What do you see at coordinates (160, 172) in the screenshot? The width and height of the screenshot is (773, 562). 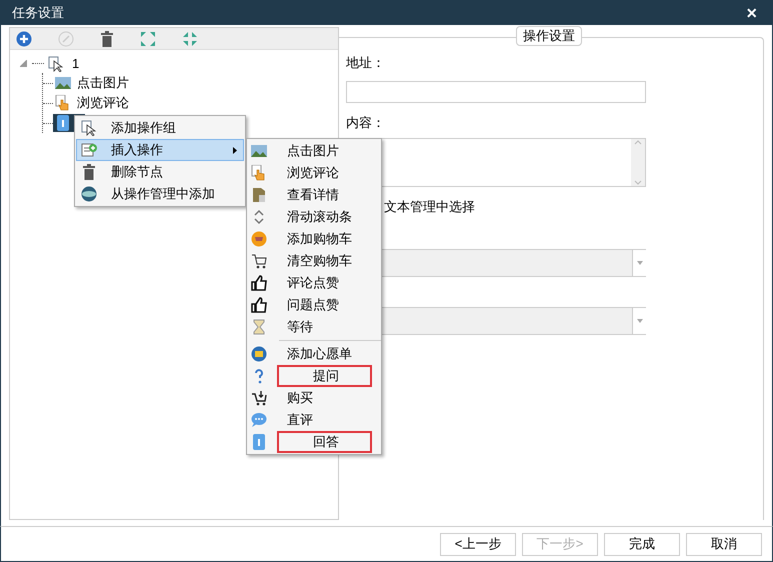 I see `menu-item: 删除节点` at bounding box center [160, 172].